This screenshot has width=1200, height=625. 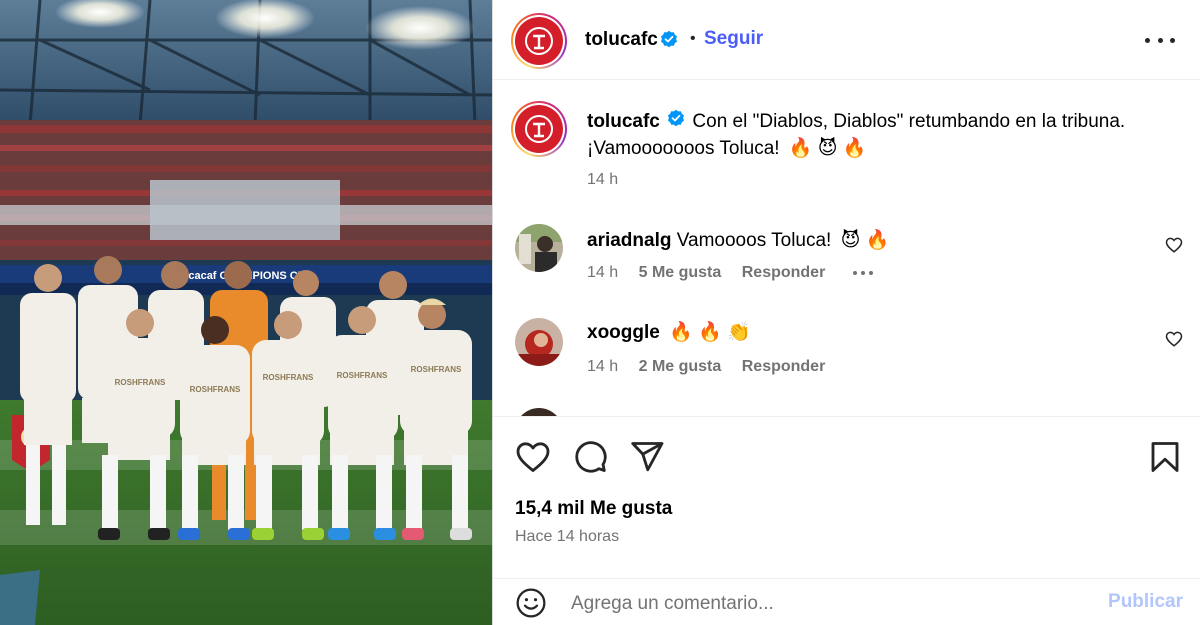 What do you see at coordinates (593, 509) in the screenshot?
I see `likes-count: 15,4 mil Me gusta` at bounding box center [593, 509].